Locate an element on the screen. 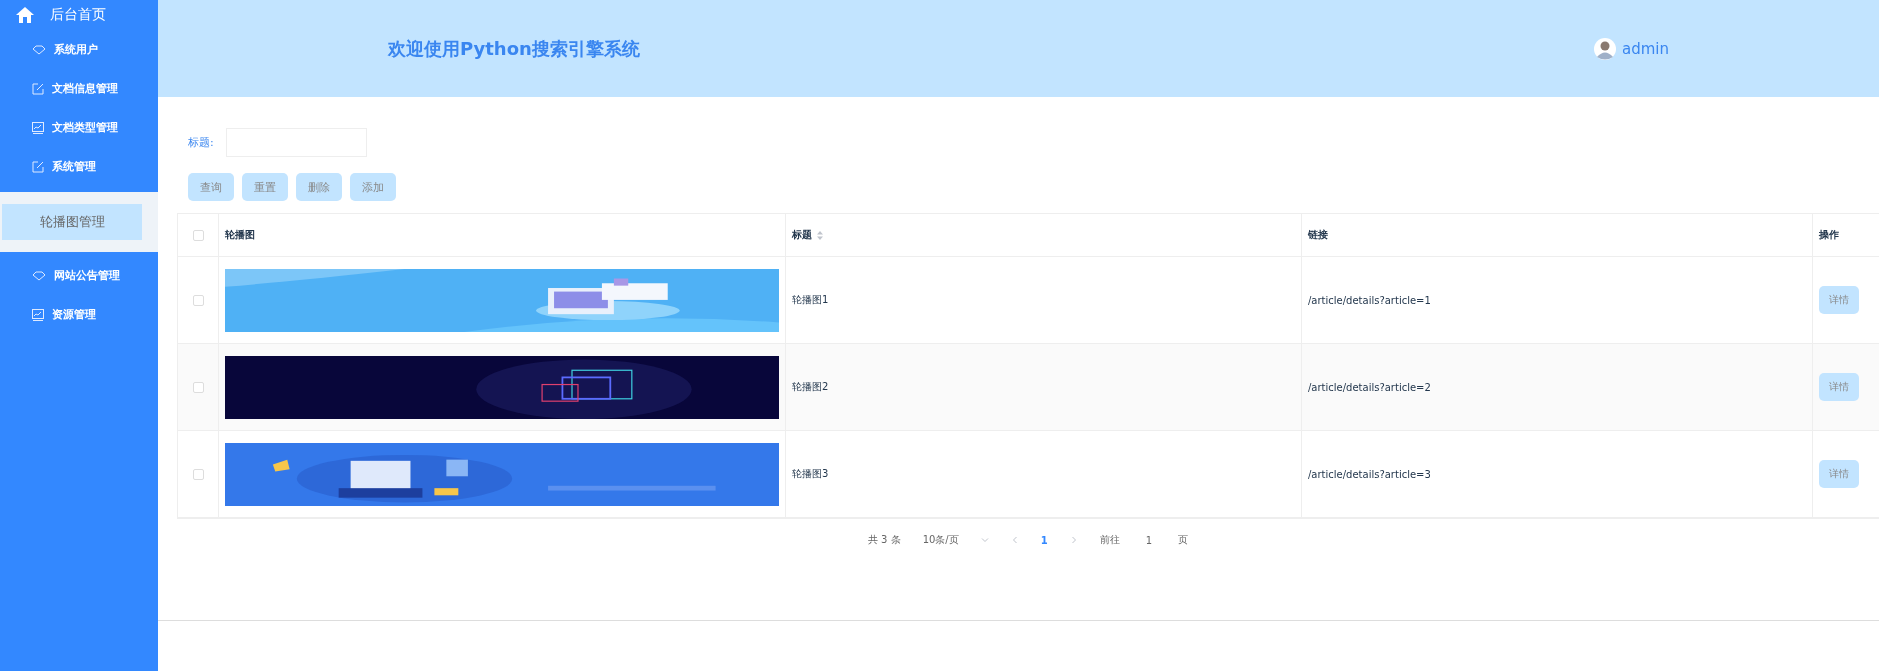 The height and width of the screenshot is (671, 1879). column-header: 操作 is located at coordinates (1829, 235).